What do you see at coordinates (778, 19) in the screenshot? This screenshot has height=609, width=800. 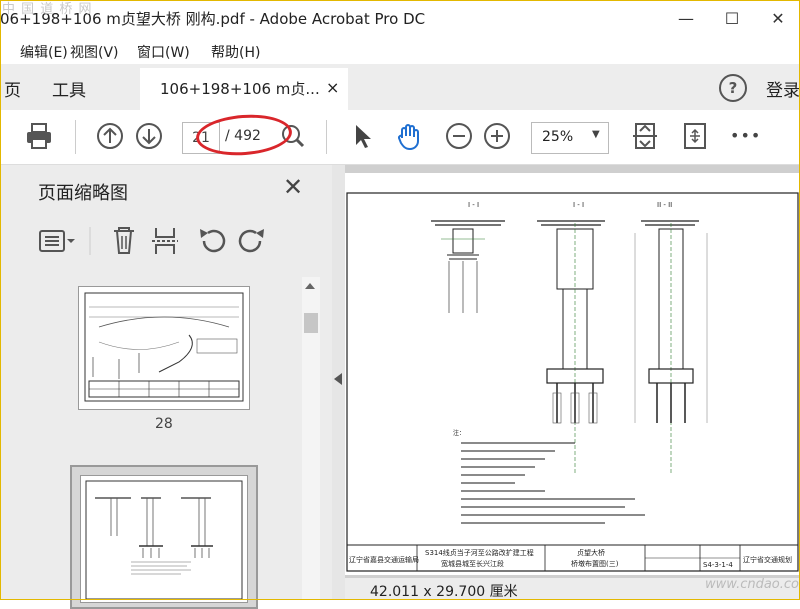 I see `close-window-button: ✕` at bounding box center [778, 19].